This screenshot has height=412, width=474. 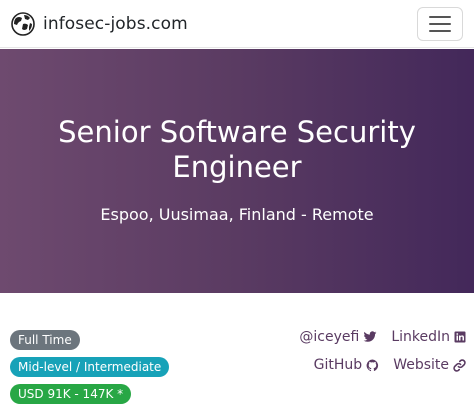 I want to click on twitter-label: @iceyefi, so click(x=329, y=337).